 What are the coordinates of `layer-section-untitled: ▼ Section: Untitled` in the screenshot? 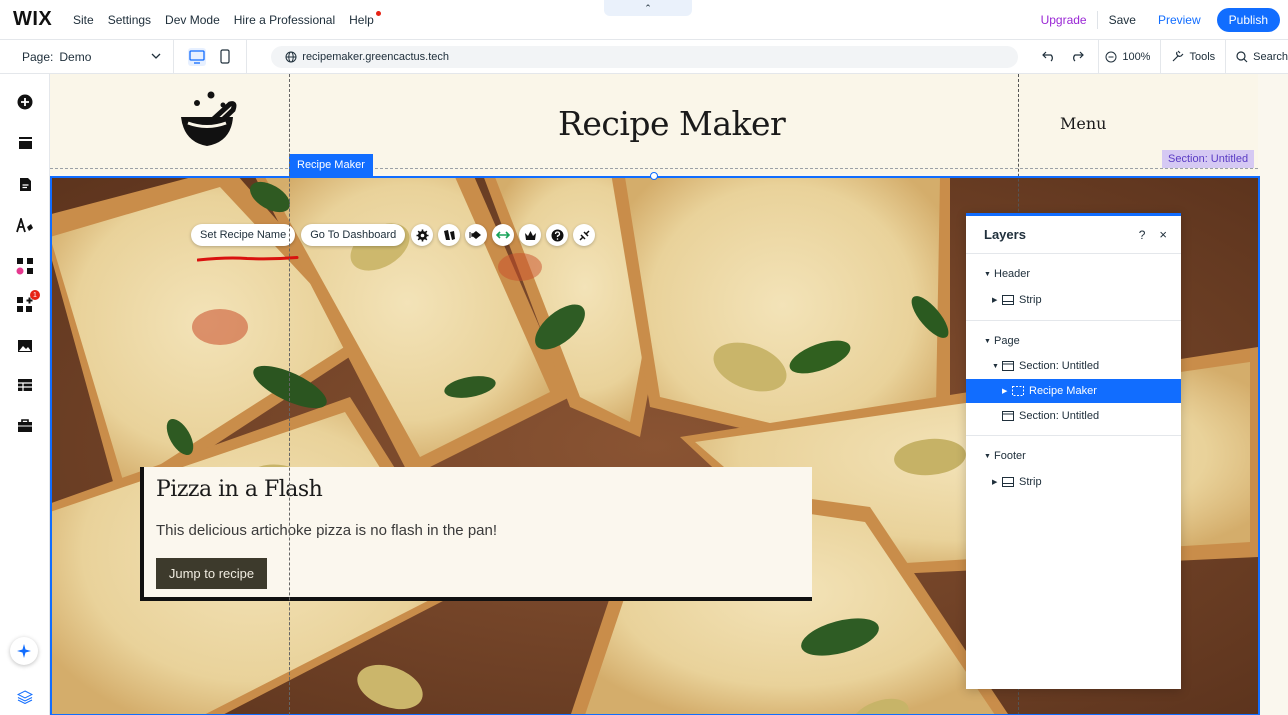 It's located at (1073, 366).